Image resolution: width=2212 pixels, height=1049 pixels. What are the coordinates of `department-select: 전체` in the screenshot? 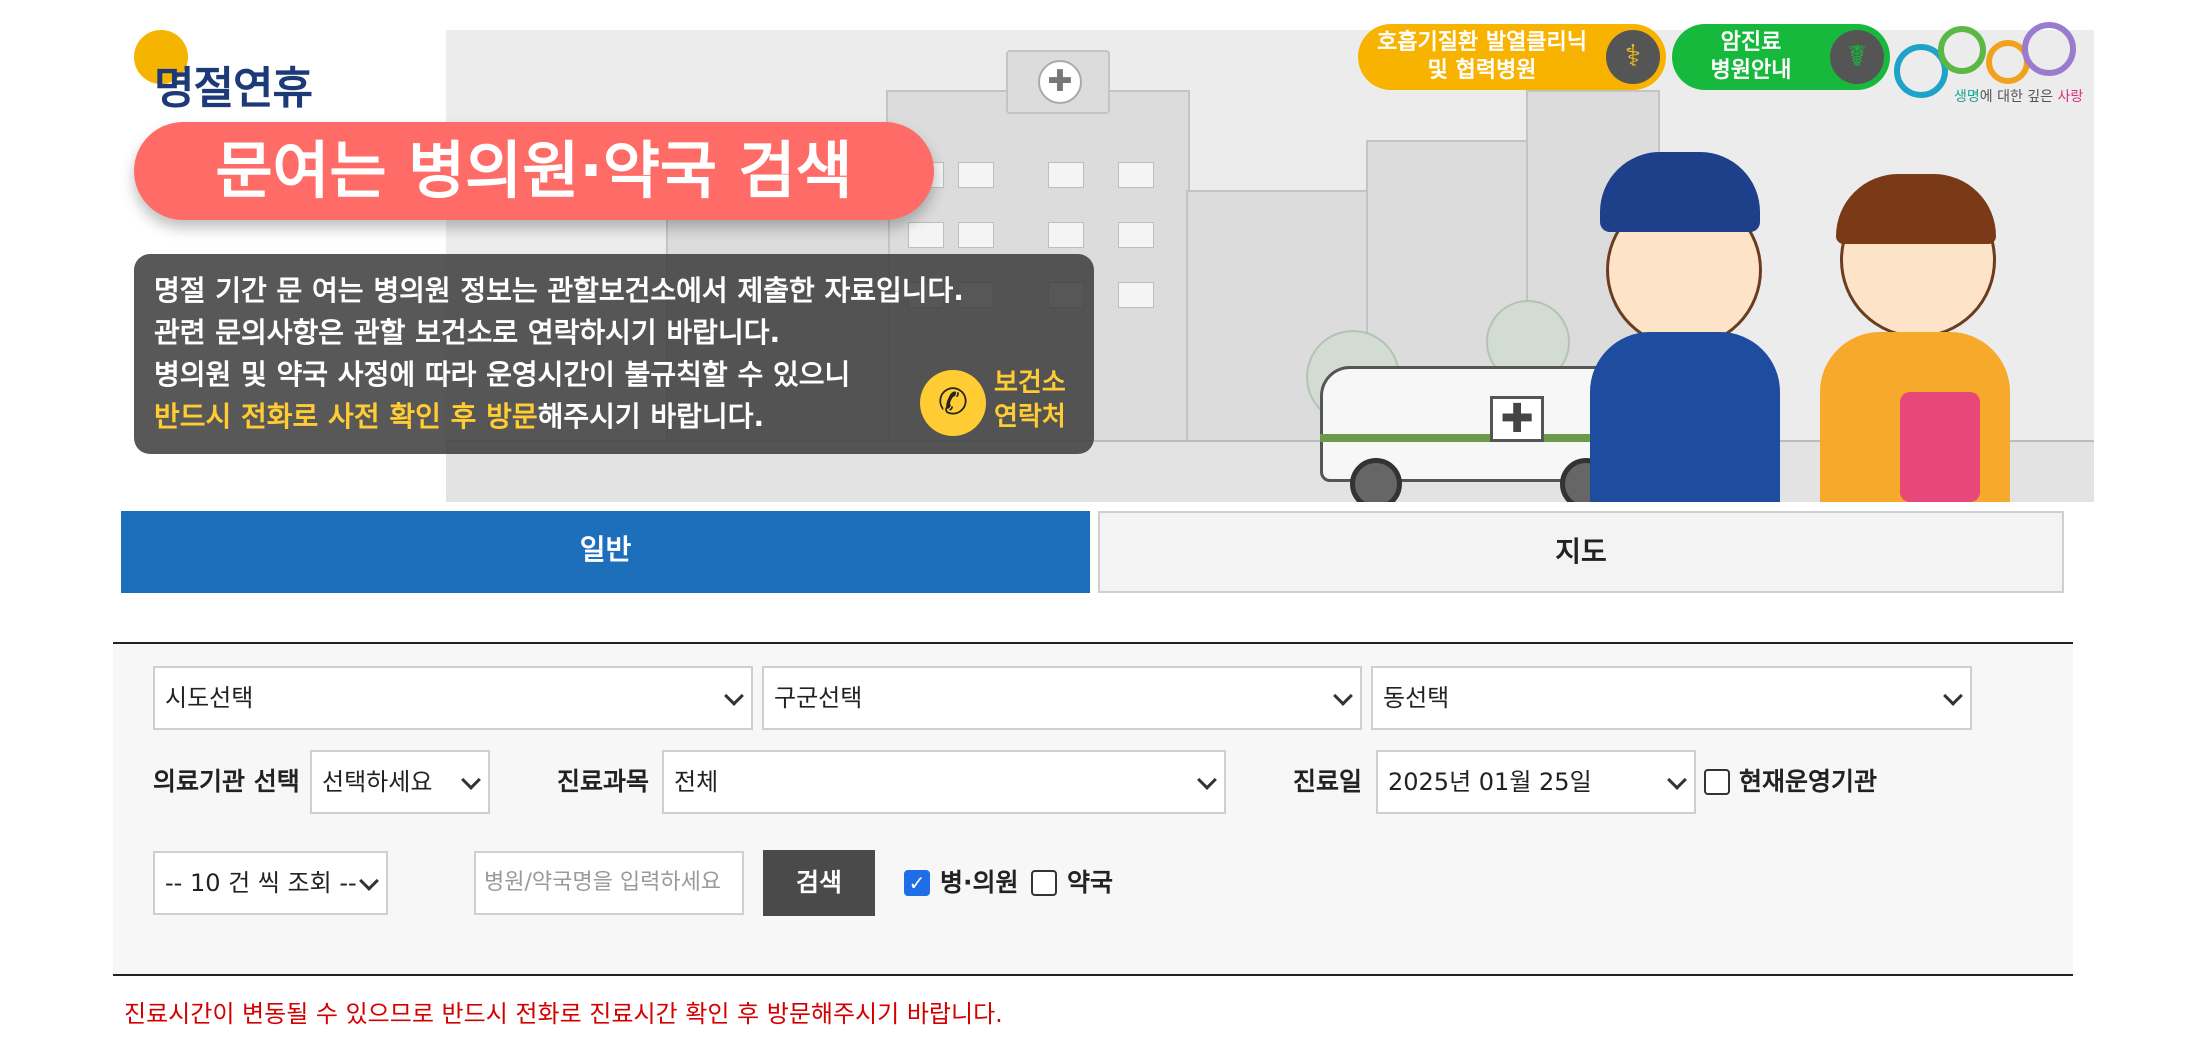 It's located at (944, 782).